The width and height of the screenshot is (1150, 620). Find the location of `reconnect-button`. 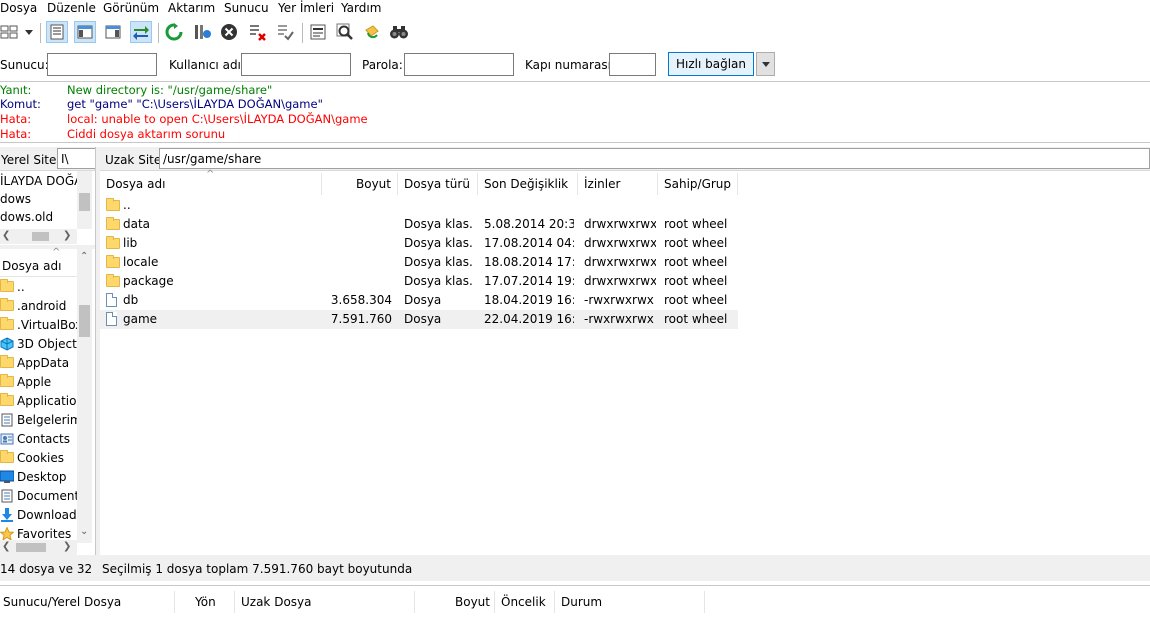

reconnect-button is located at coordinates (285, 32).